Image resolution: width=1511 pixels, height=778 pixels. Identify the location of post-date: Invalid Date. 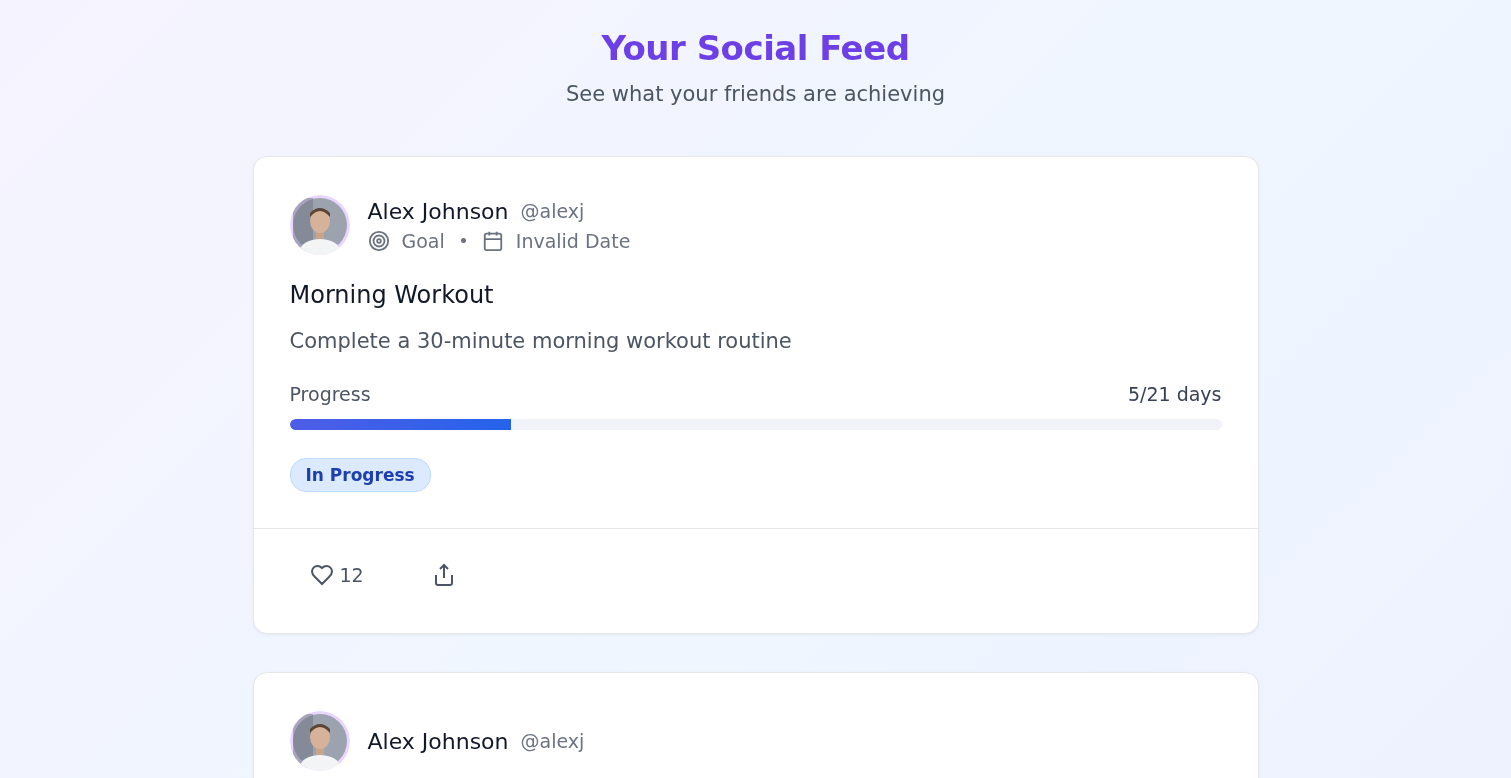
(573, 240).